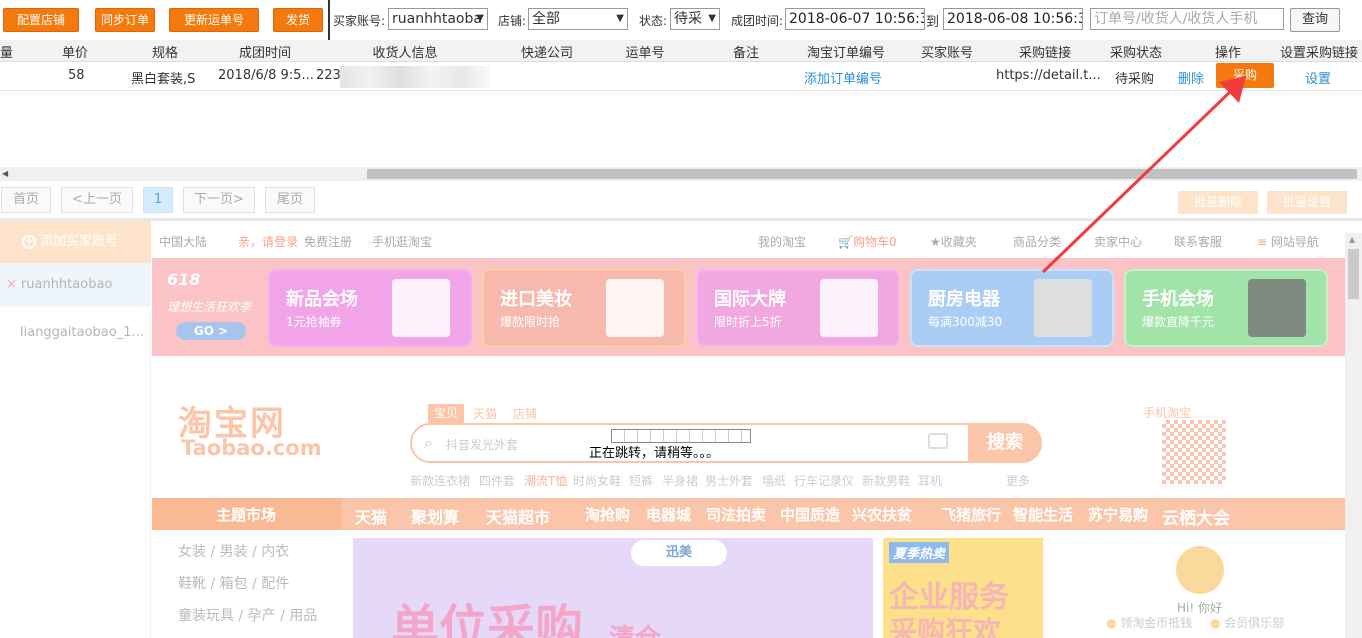 The height and width of the screenshot is (638, 1362). I want to click on annotation-arrow, so click(1143, 175).